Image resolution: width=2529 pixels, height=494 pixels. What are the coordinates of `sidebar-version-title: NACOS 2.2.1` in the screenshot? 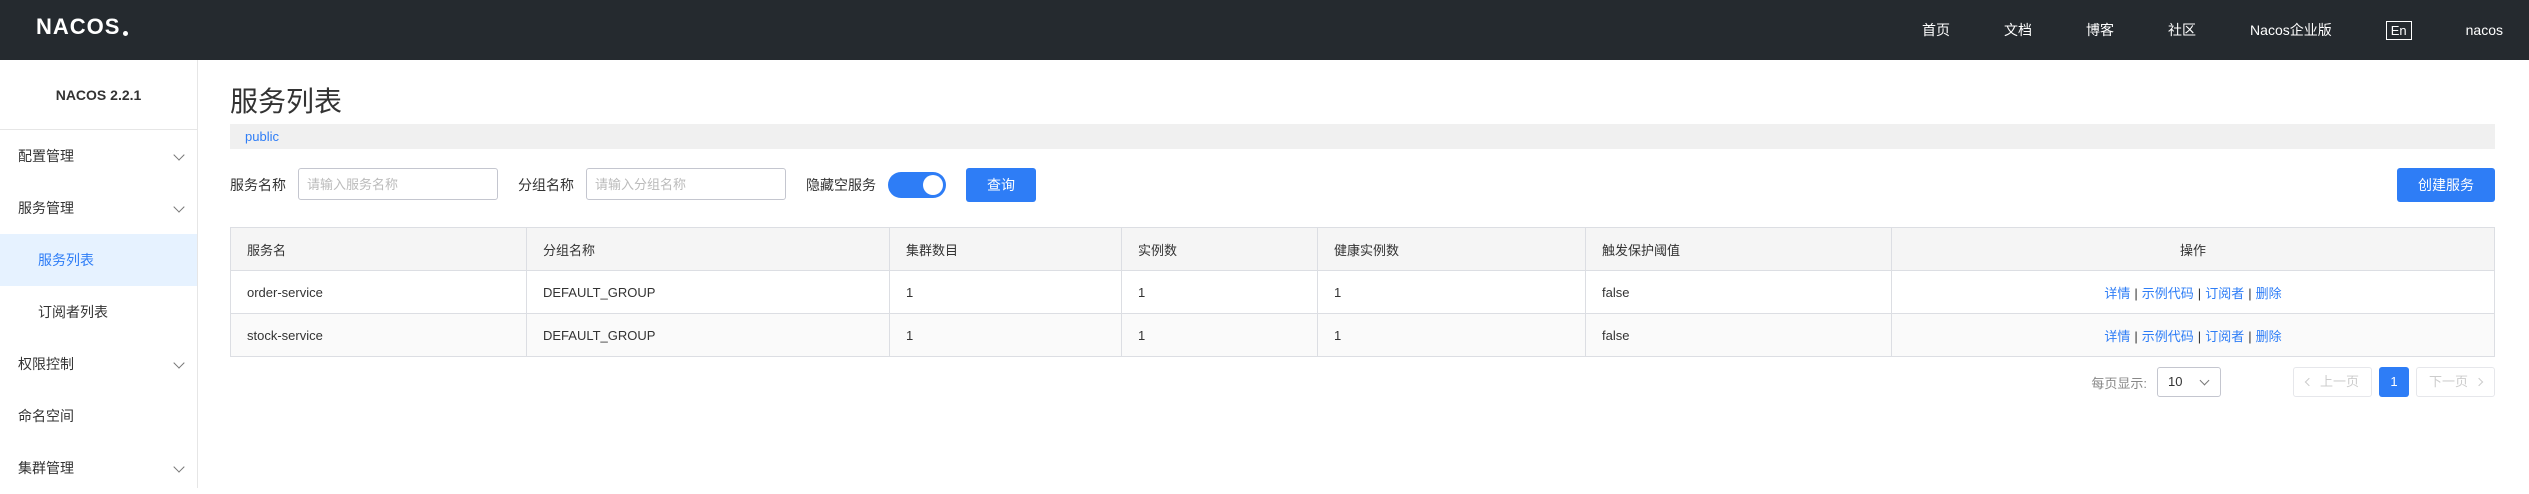 It's located at (98, 95).